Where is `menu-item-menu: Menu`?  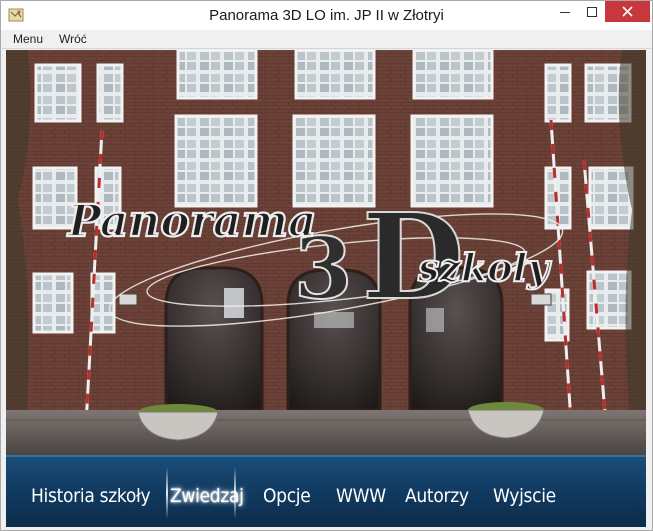
menu-item-menu: Menu is located at coordinates (28, 39).